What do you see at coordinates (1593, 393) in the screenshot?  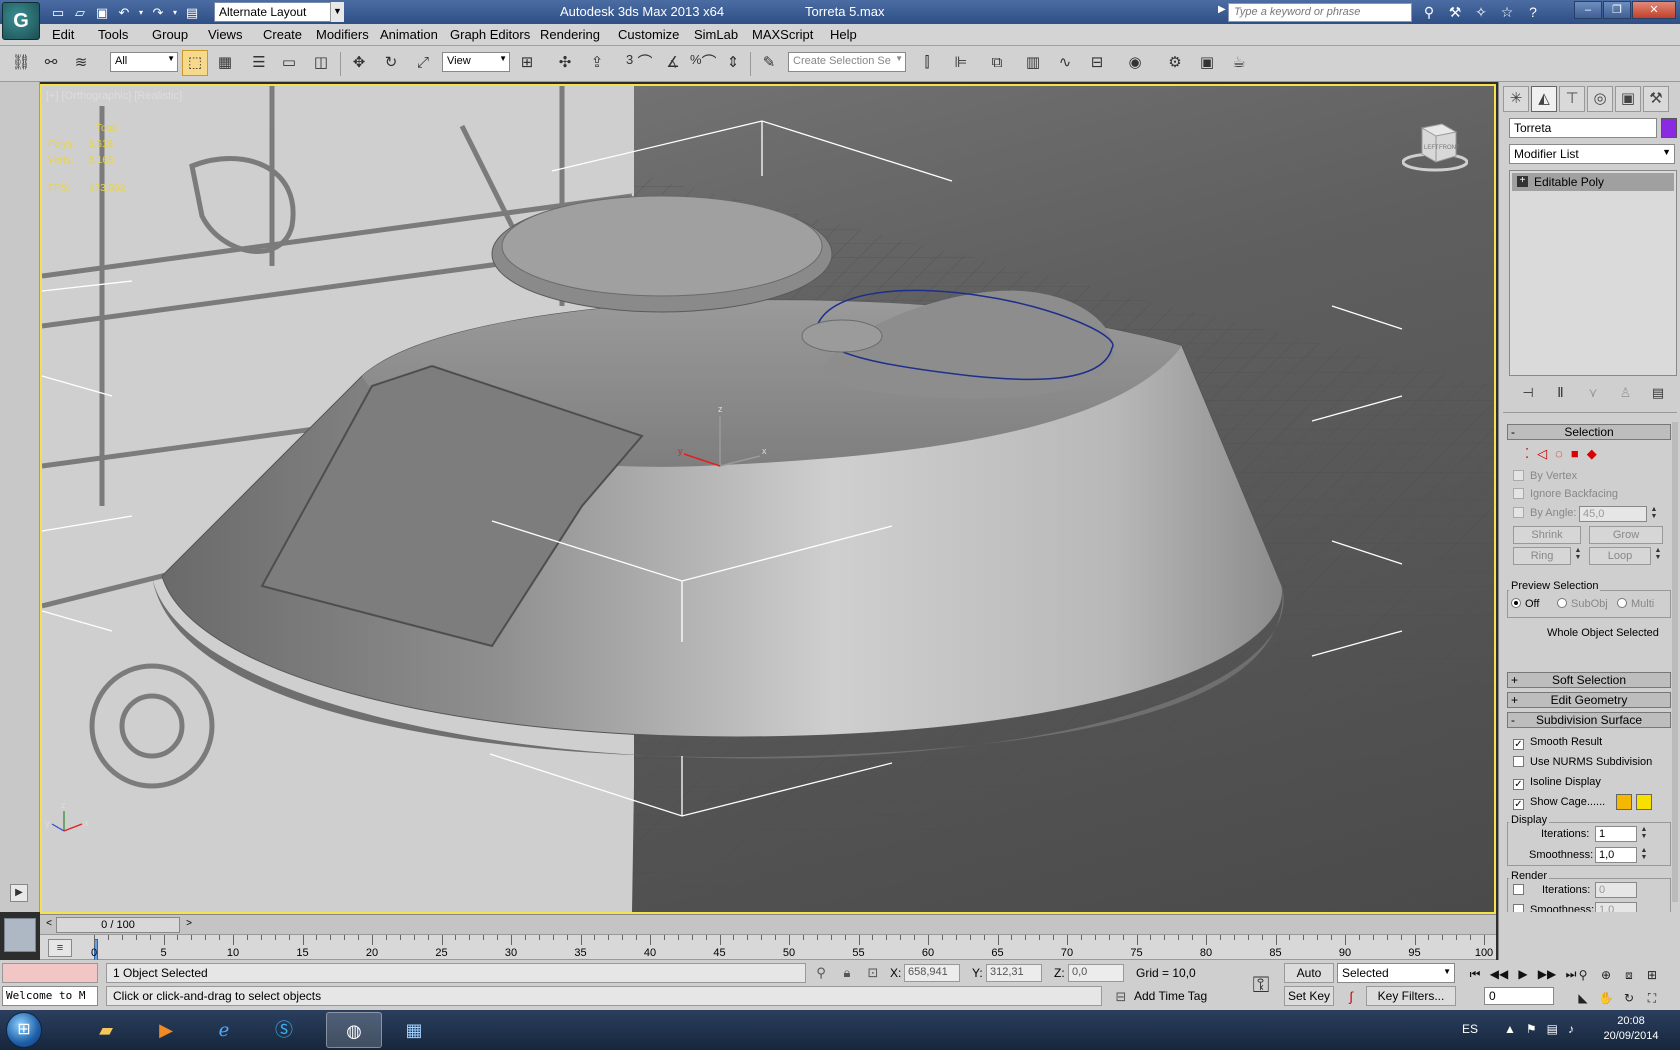 I see `make-unique-icon: ⋎` at bounding box center [1593, 393].